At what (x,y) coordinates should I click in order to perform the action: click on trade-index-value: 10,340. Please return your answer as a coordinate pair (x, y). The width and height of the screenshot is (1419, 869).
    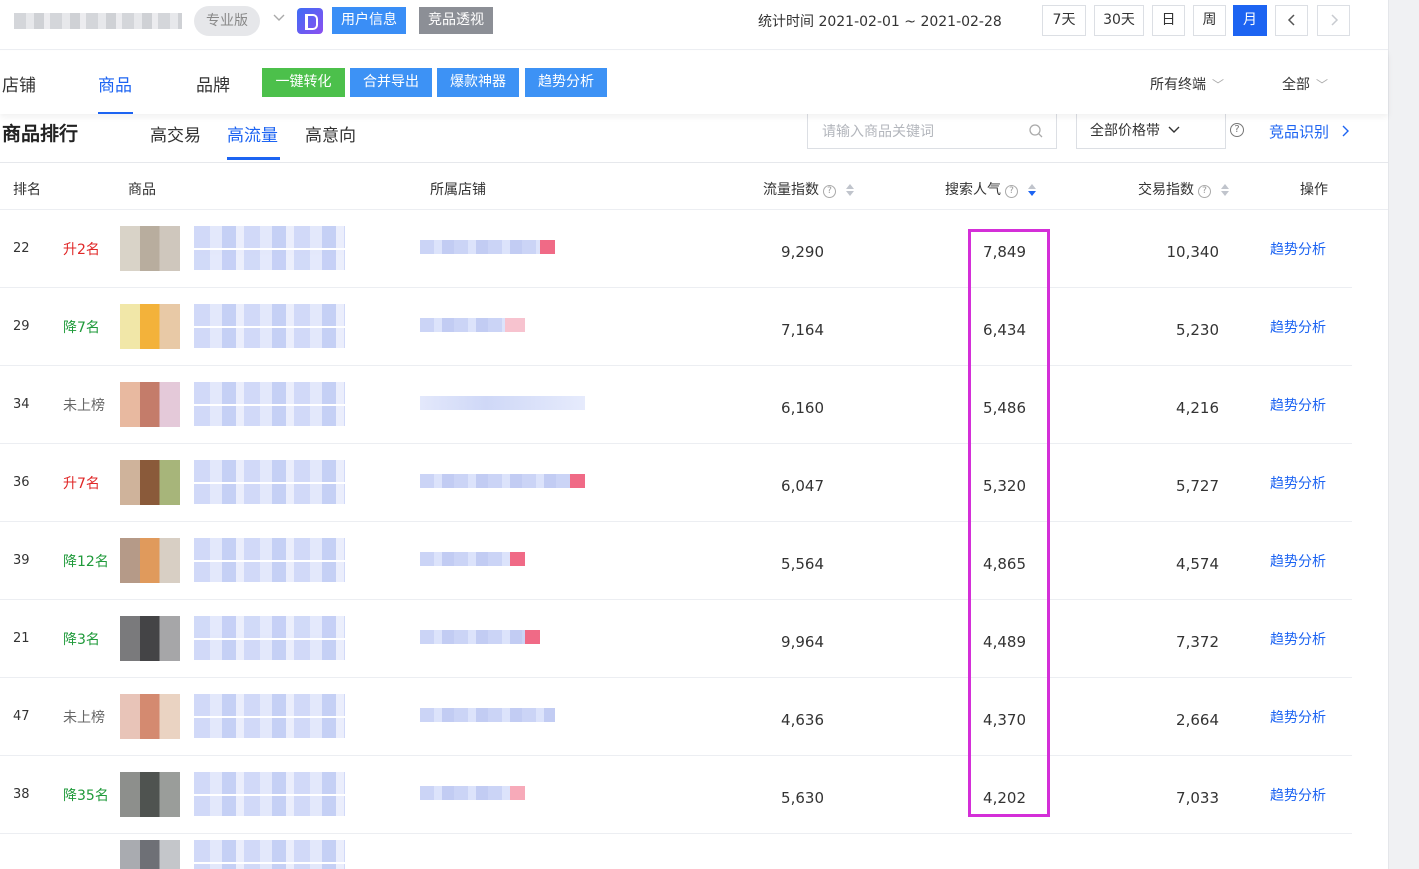
    Looking at the image, I should click on (1193, 252).